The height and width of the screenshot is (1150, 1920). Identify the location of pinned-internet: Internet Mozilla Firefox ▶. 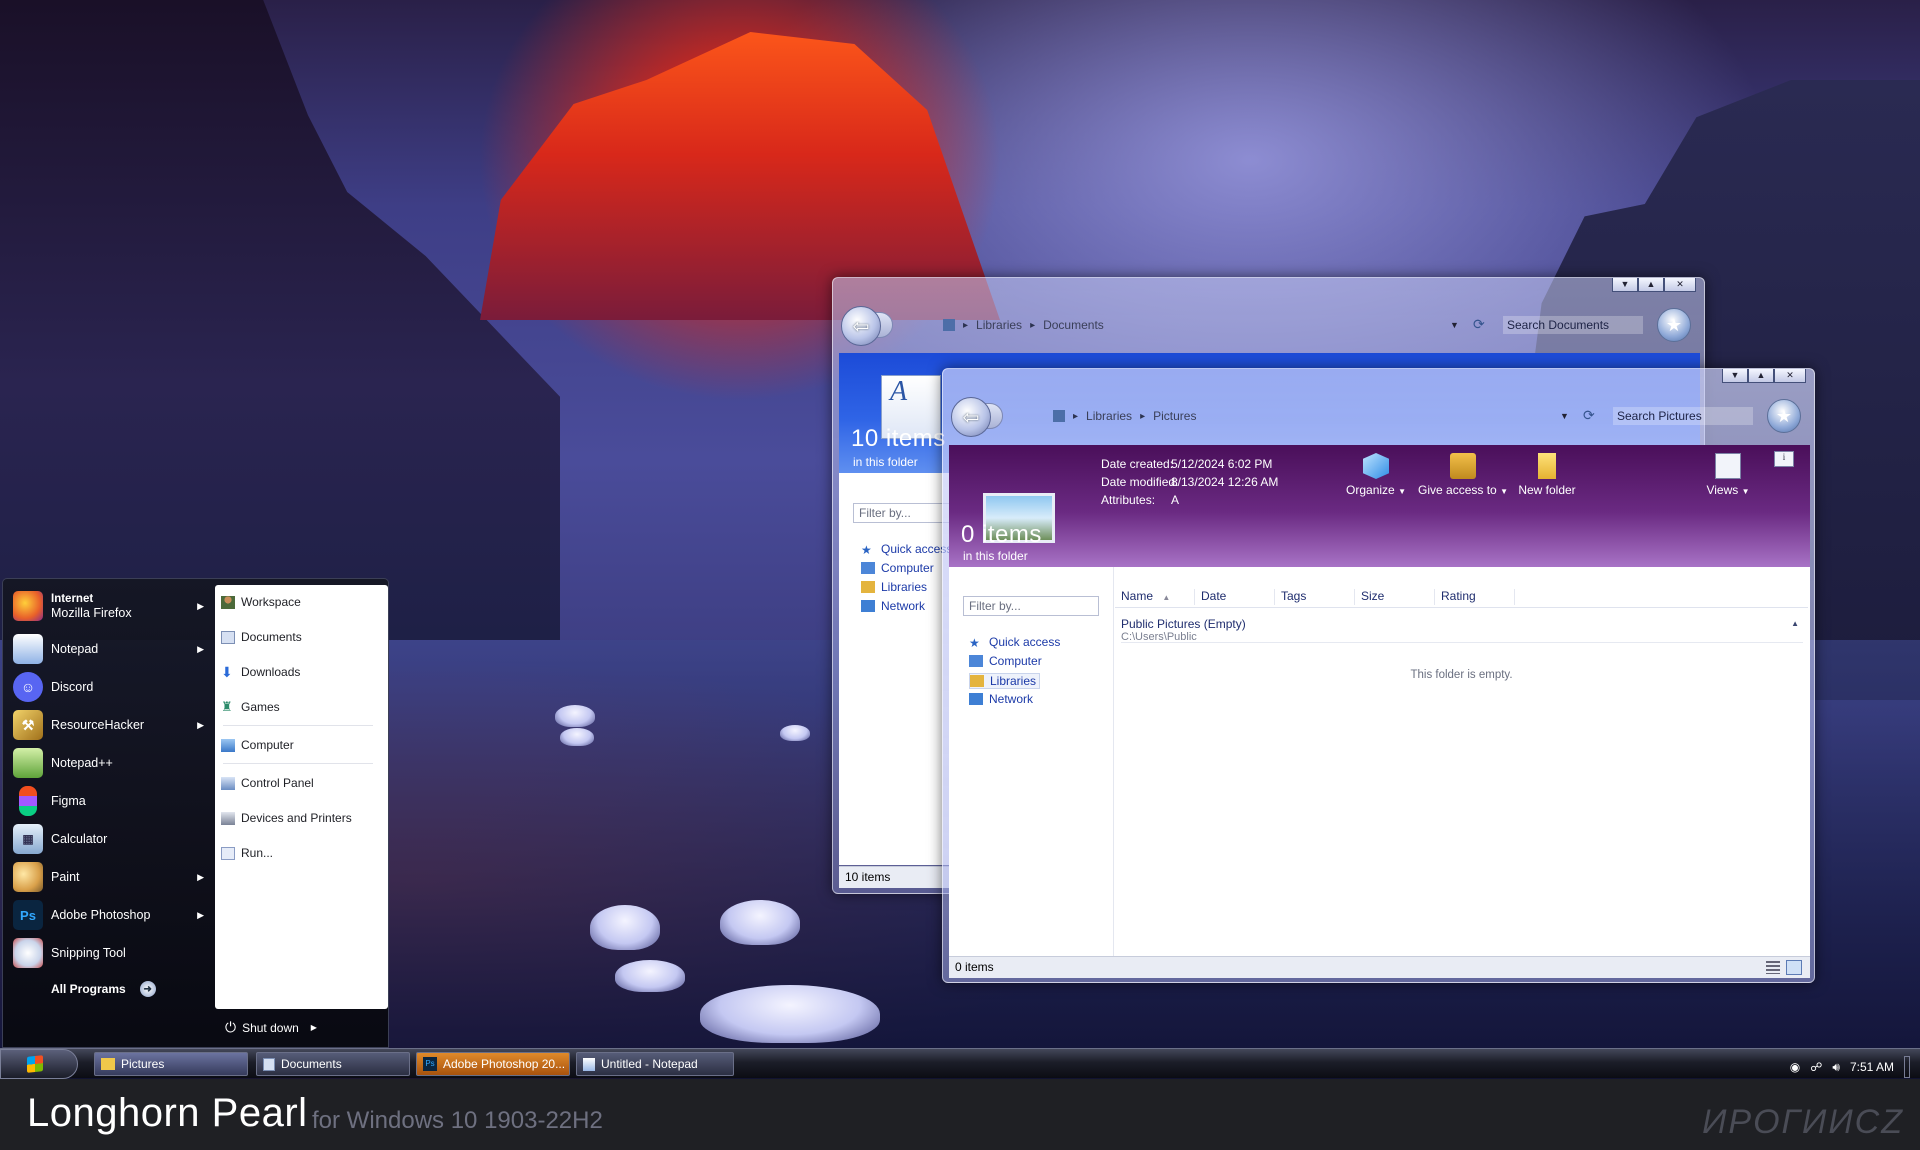
(110, 606).